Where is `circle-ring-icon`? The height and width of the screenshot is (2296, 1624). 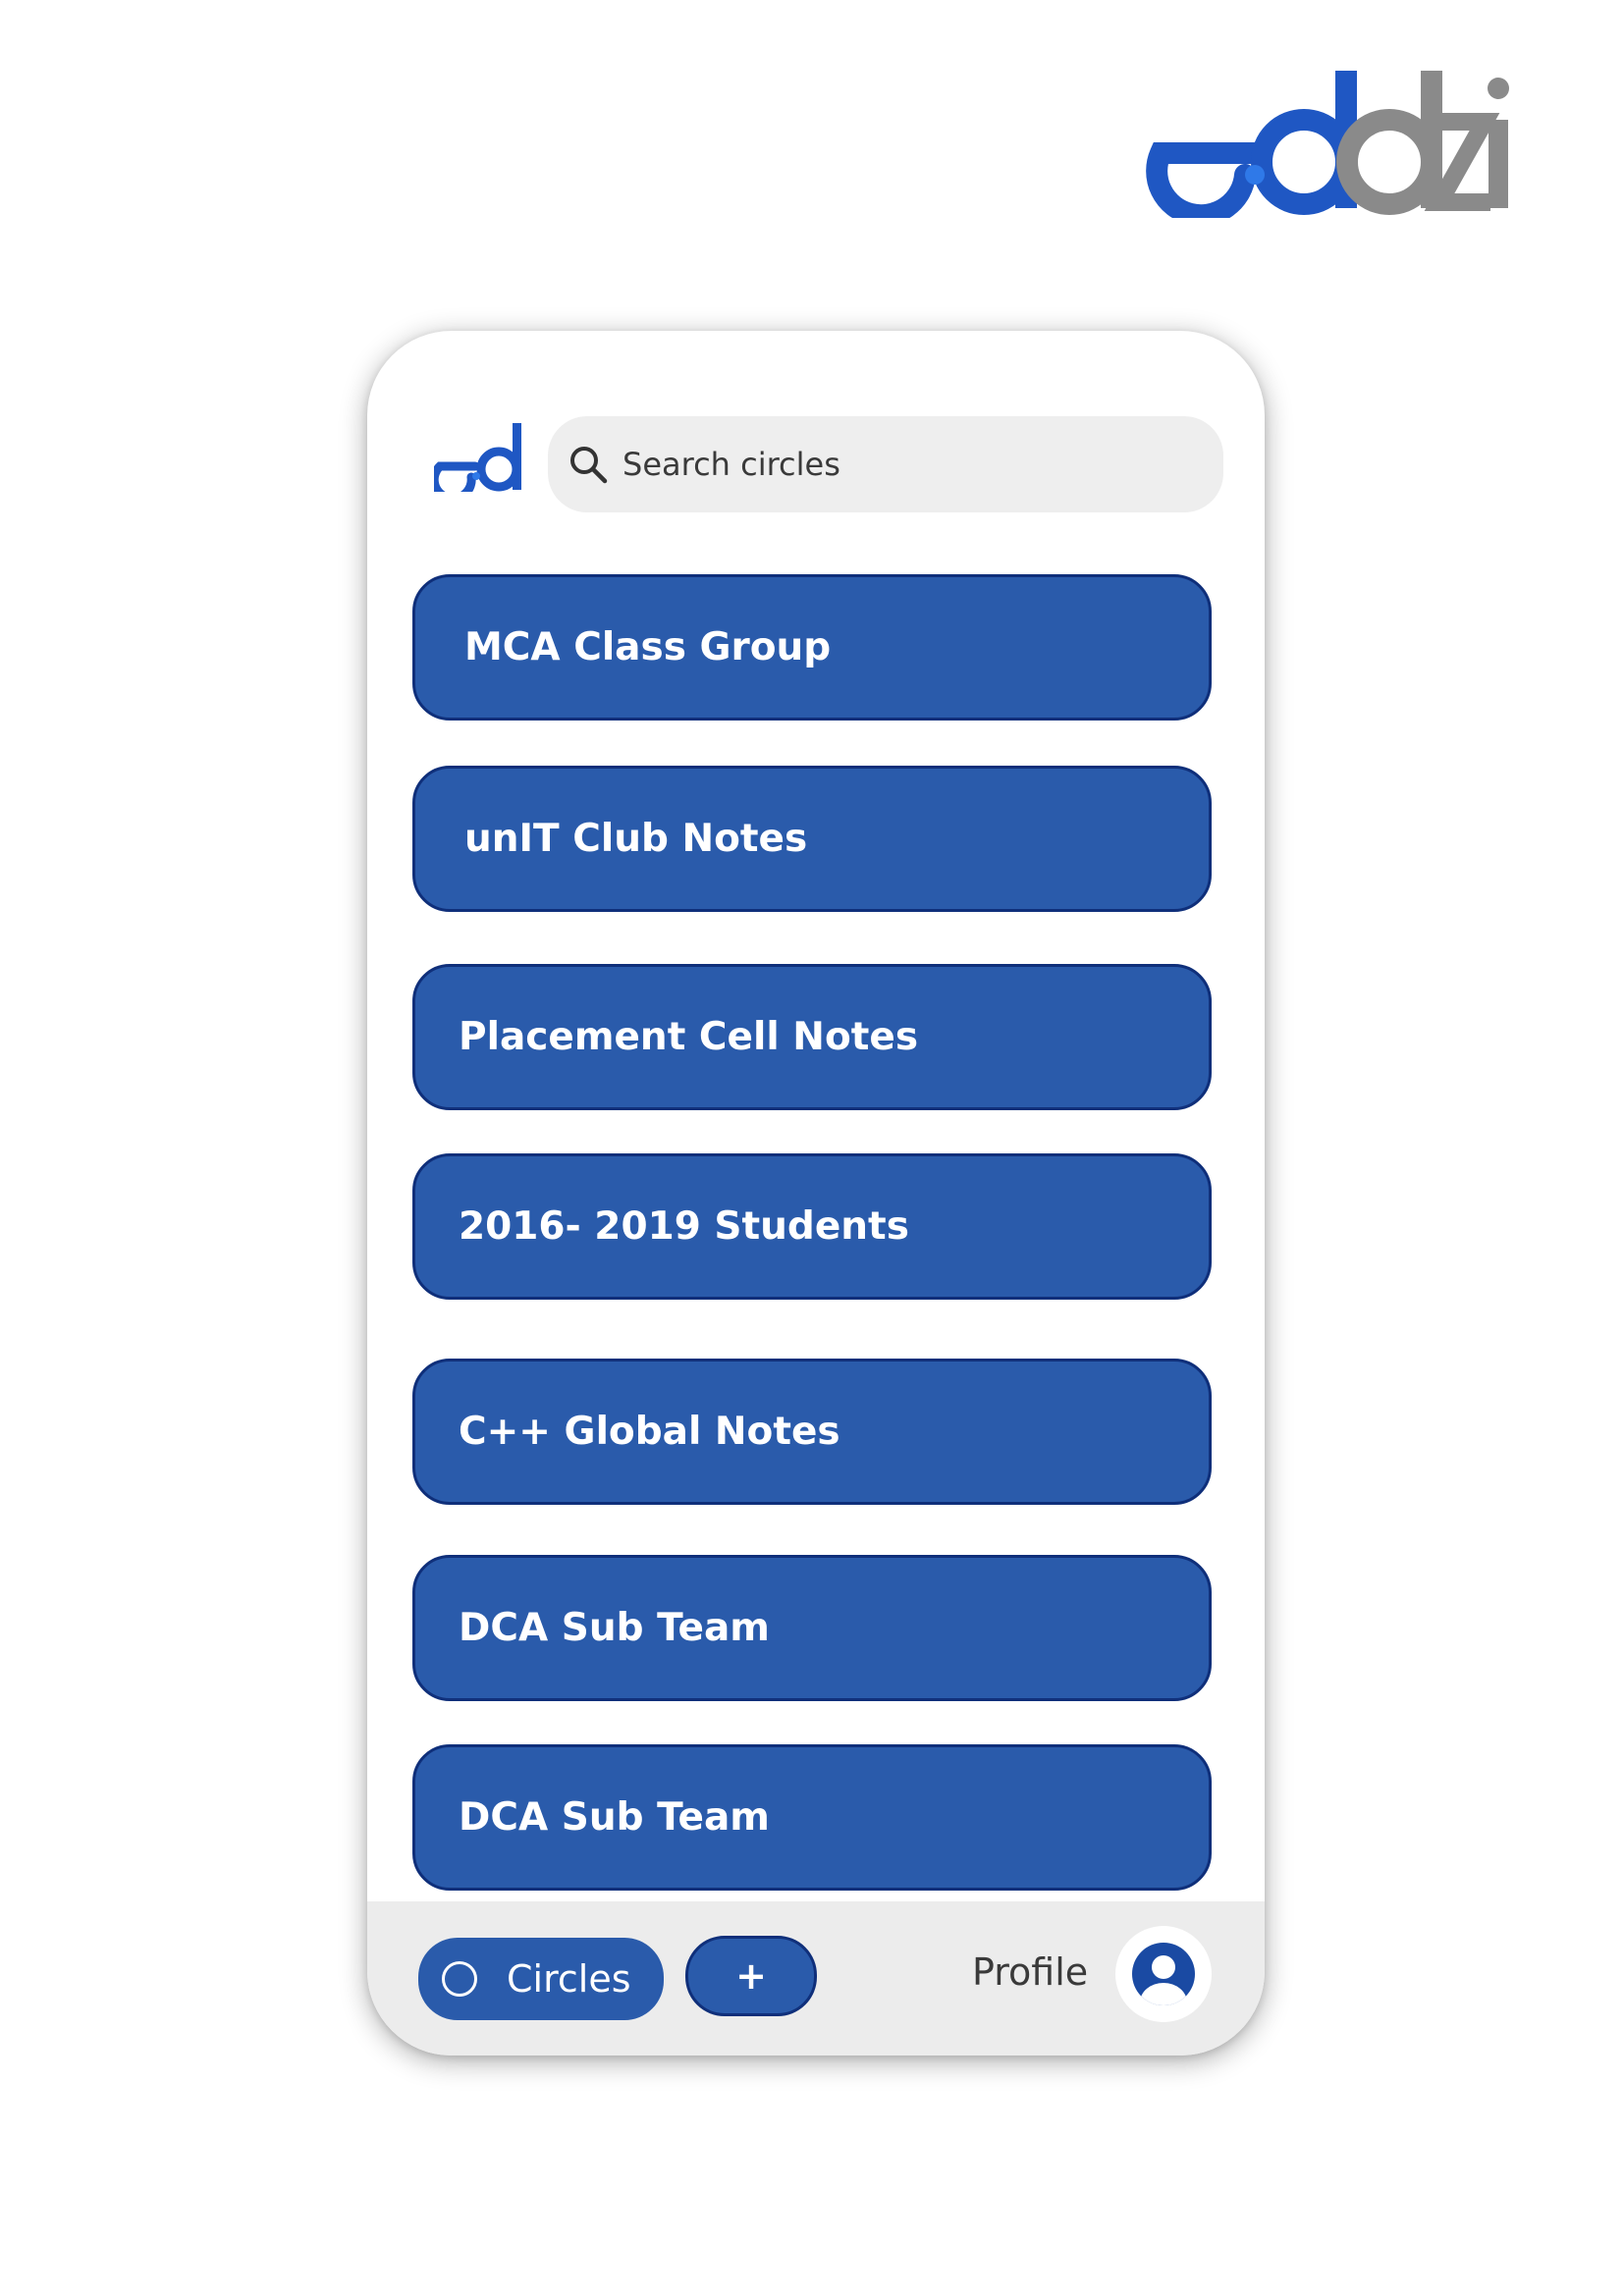 circle-ring-icon is located at coordinates (459, 1979).